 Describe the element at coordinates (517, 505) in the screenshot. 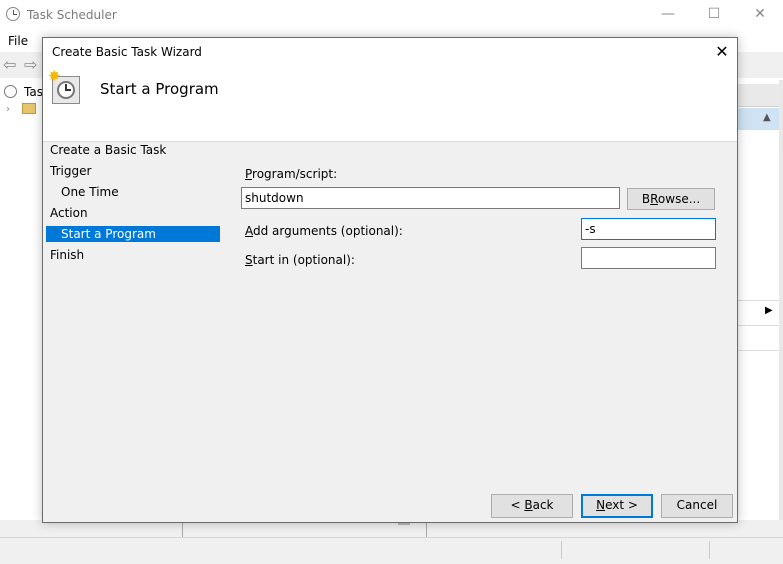

I see `label-text: <` at that location.